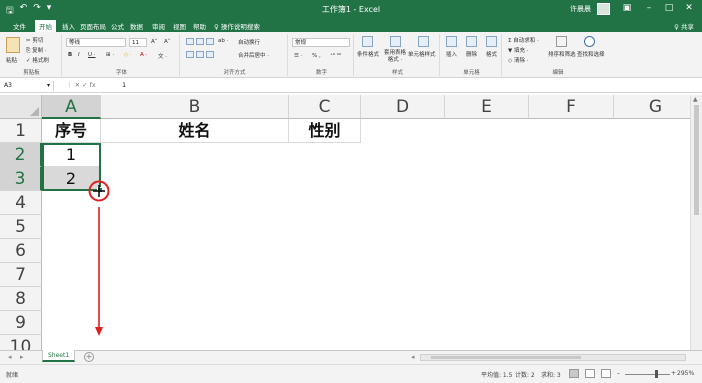 The width and height of the screenshot is (702, 383). What do you see at coordinates (351, 9) in the screenshot?
I see `title-bar: 🖫 ↶ ↷ ▾ 工作簿1 - Excel 许晨晨 ▣ – □ ✕` at bounding box center [351, 9].